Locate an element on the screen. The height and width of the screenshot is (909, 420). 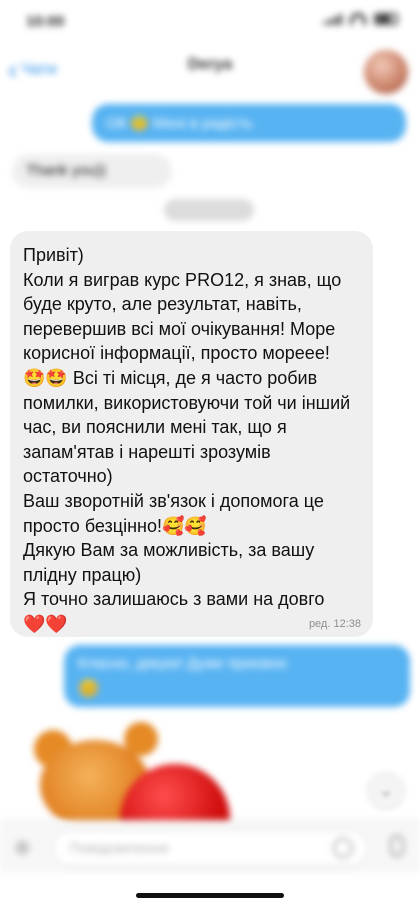
status-time: 10:00 is located at coordinates (45, 21).